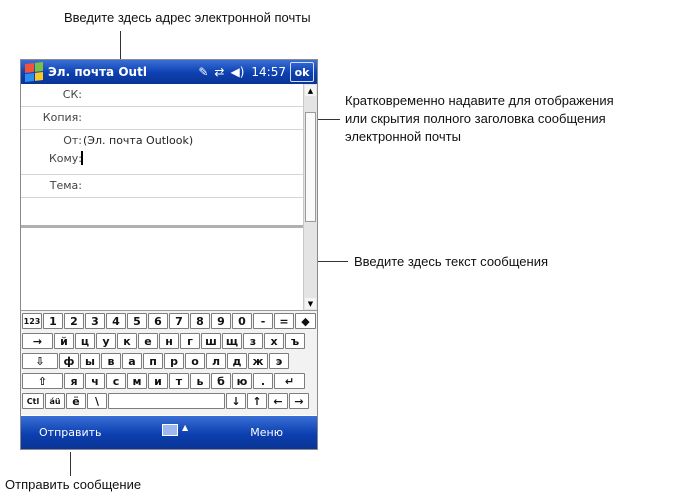 The image size is (675, 494). What do you see at coordinates (310, 303) in the screenshot?
I see `scroll-down-icon: ▼` at bounding box center [310, 303].